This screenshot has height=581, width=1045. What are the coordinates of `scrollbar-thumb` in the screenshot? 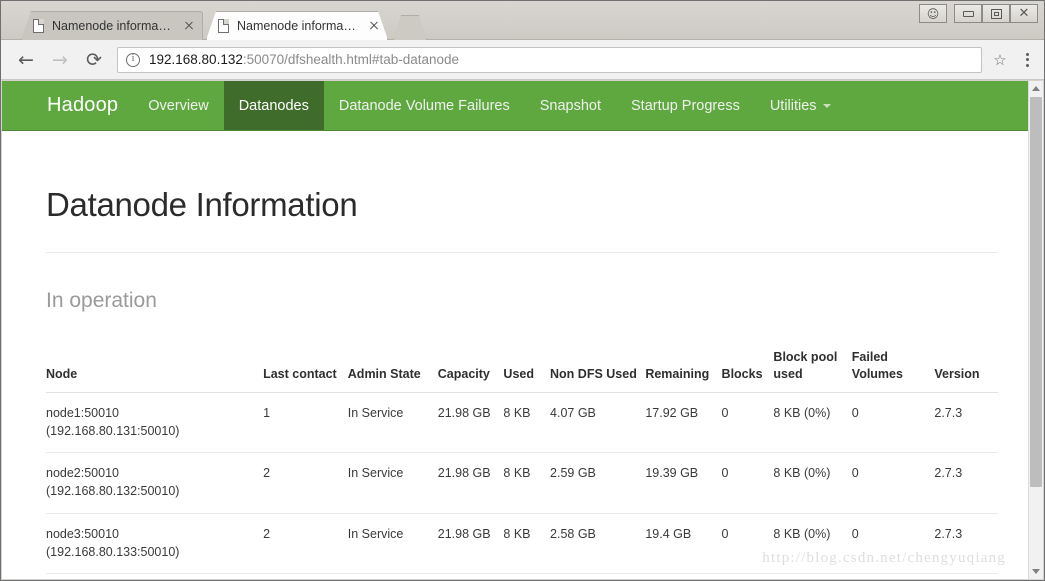 It's located at (1036, 292).